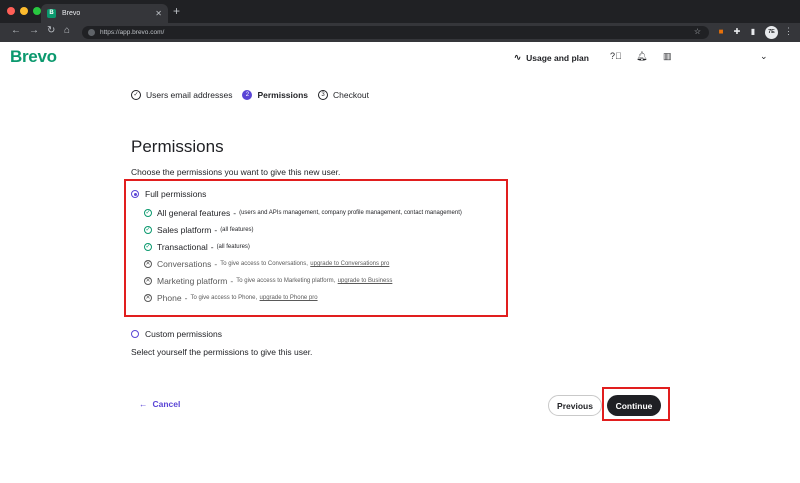  I want to click on step-number-badge: 3, so click(323, 95).